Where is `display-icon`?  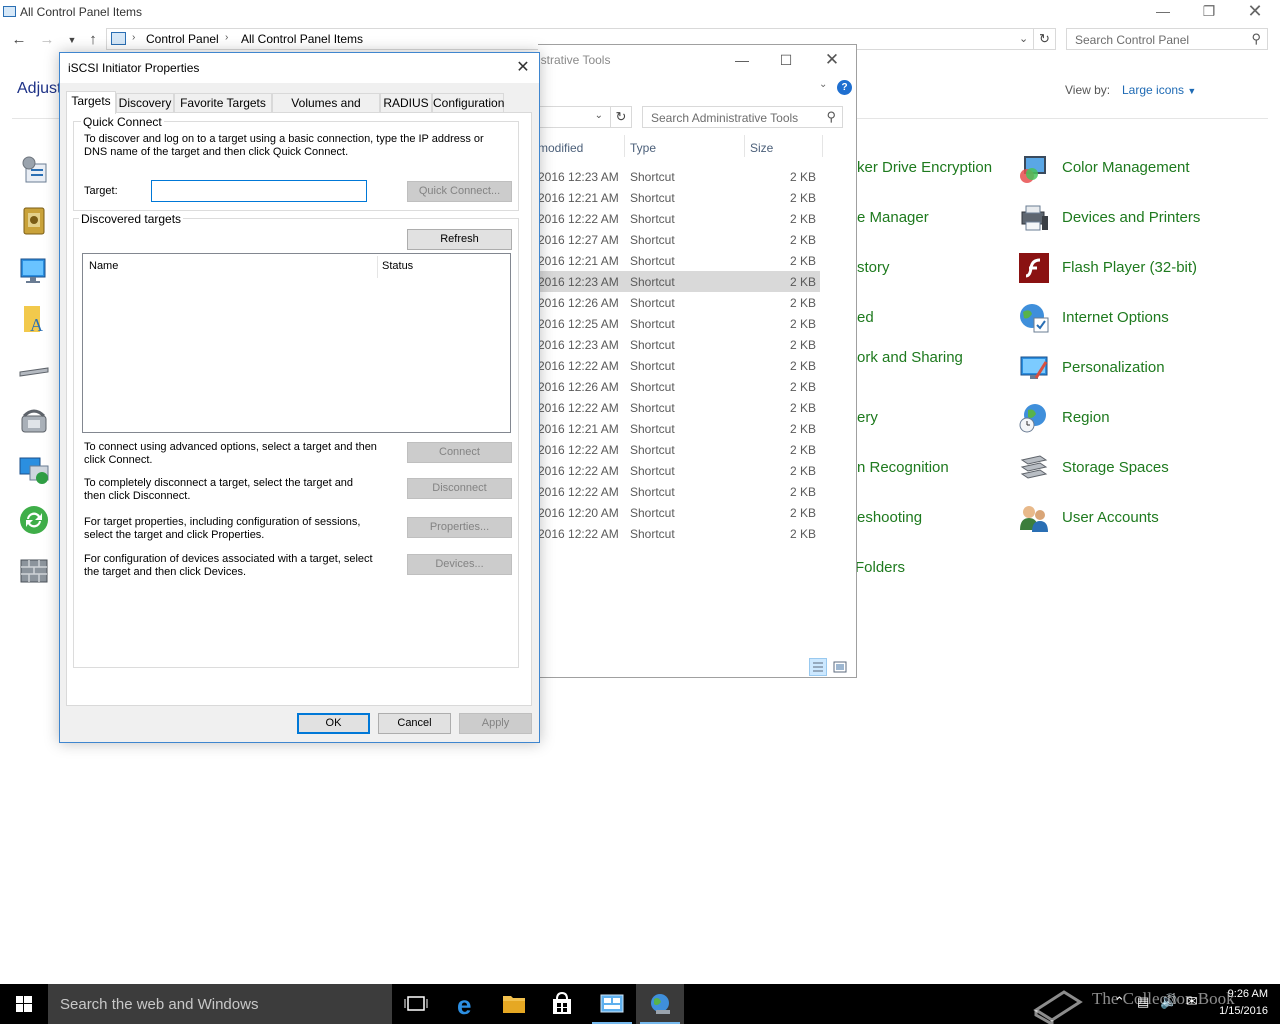
display-icon is located at coordinates (34, 270).